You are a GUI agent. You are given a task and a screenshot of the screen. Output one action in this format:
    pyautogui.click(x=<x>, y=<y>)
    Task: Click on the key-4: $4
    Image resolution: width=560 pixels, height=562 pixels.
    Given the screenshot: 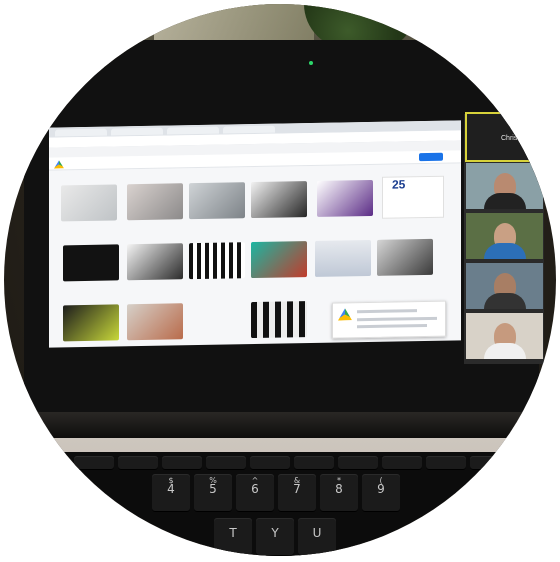 What is the action you would take?
    pyautogui.click(x=171, y=493)
    